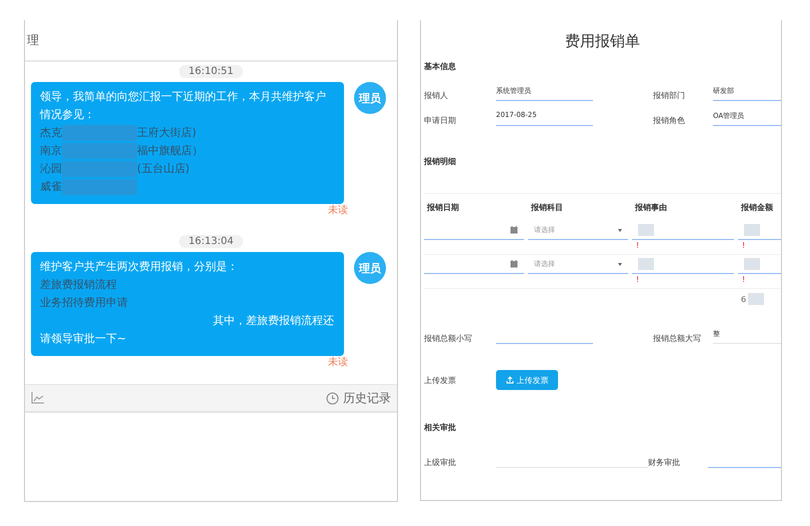 The height and width of the screenshot is (526, 810). Describe the element at coordinates (211, 71) in the screenshot. I see `timestamp: 16:10:51` at that location.